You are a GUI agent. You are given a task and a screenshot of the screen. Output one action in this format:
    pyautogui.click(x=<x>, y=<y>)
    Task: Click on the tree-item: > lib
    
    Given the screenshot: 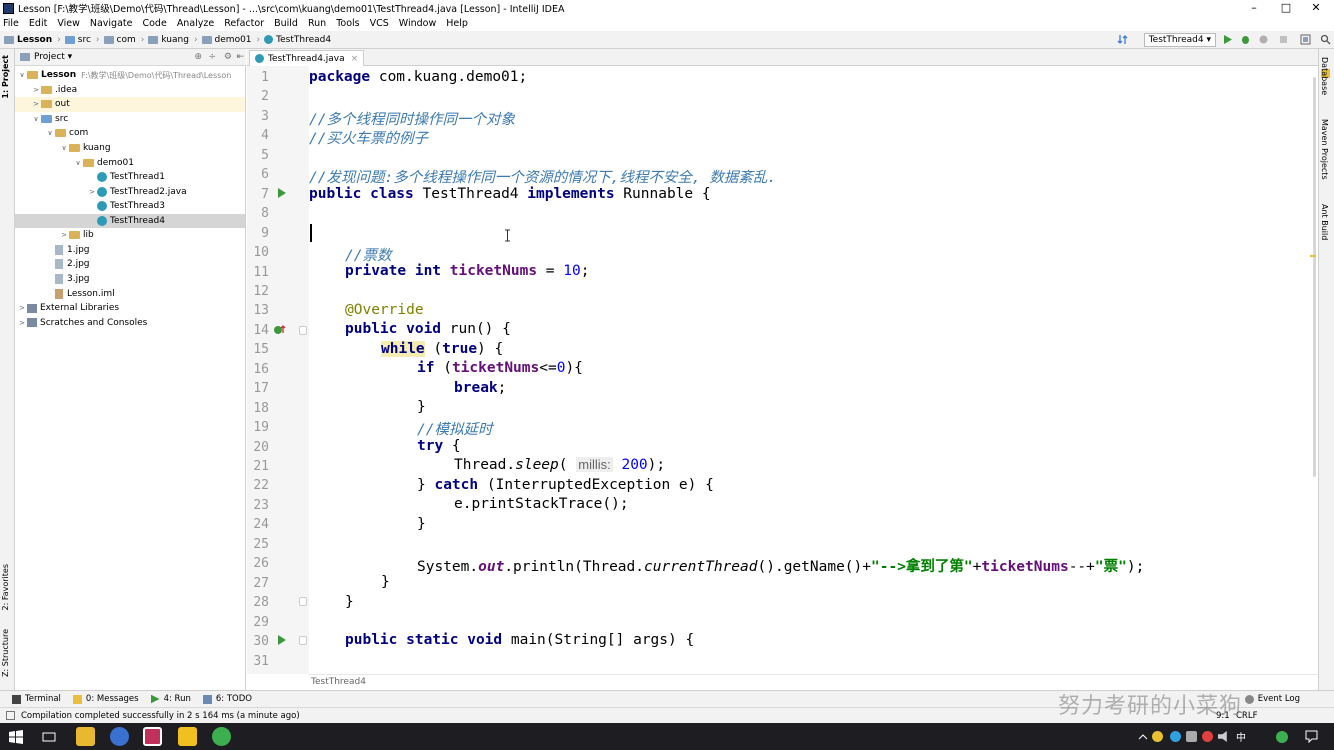 What is the action you would take?
    pyautogui.click(x=130, y=235)
    